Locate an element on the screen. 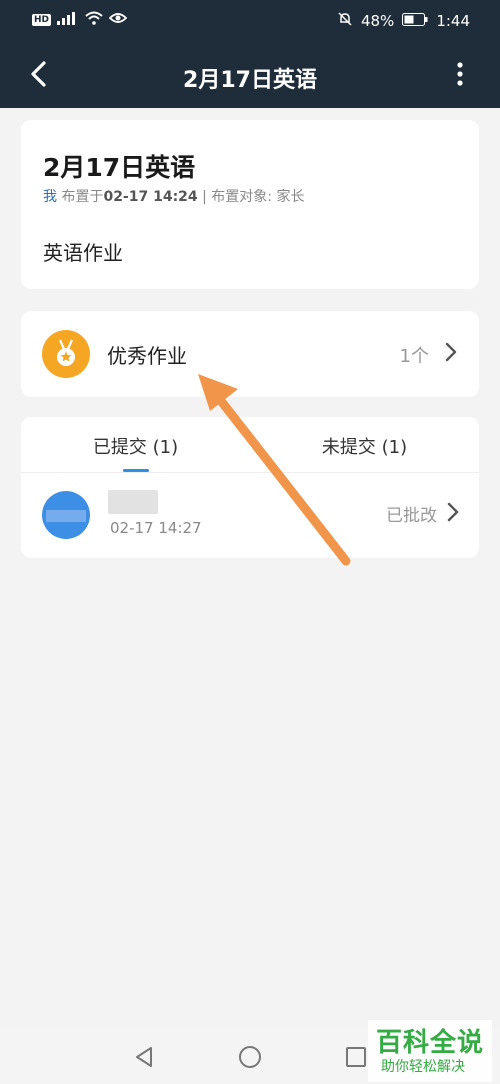  assignment-title: 2月17日英语 is located at coordinates (119, 167).